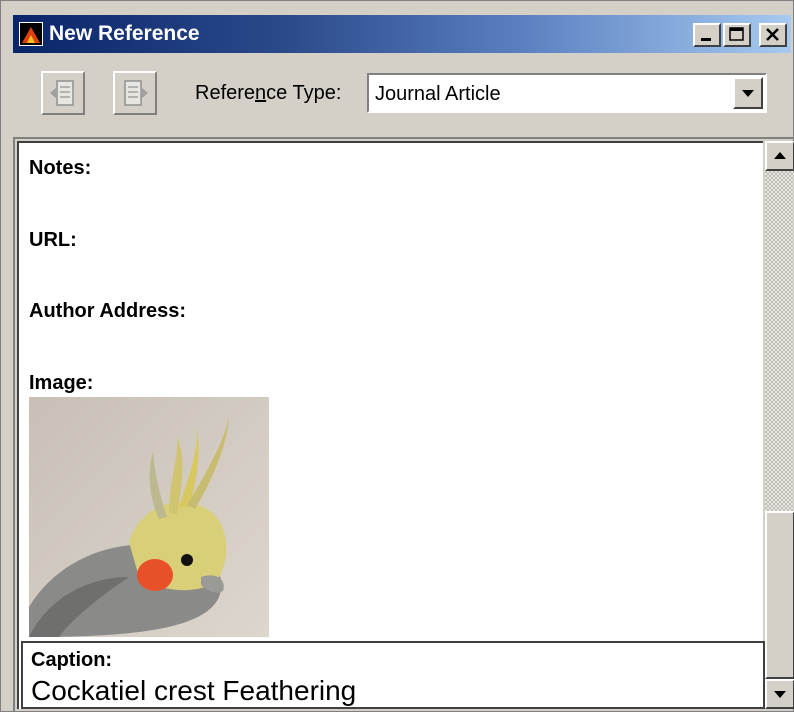 The image size is (794, 712). I want to click on previous-reference-icon, so click(62, 93).